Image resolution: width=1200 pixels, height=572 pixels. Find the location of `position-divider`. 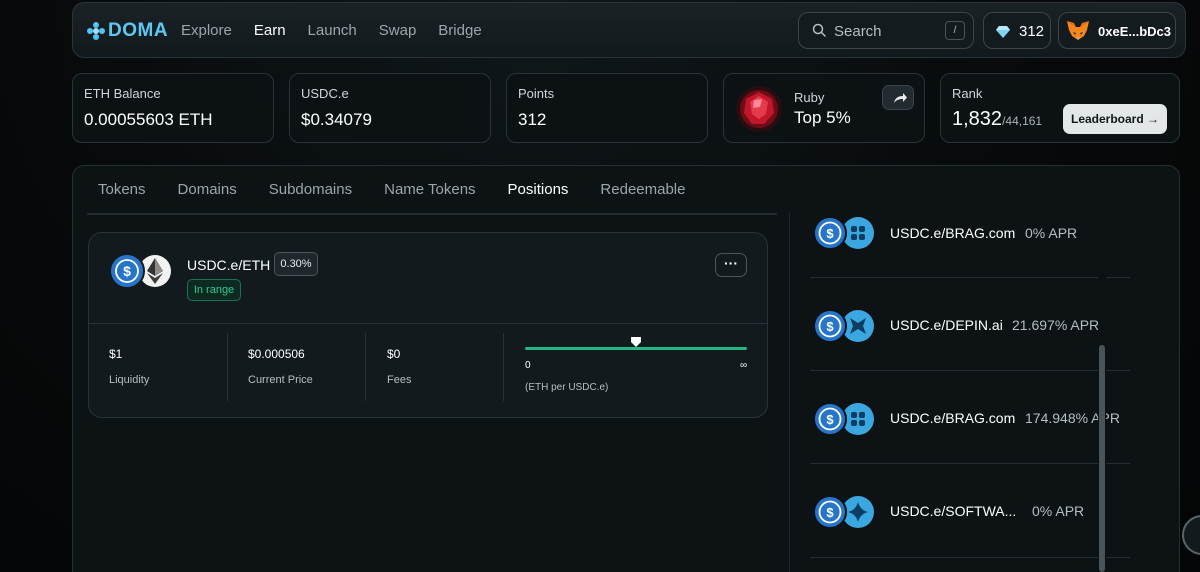

position-divider is located at coordinates (428, 323).